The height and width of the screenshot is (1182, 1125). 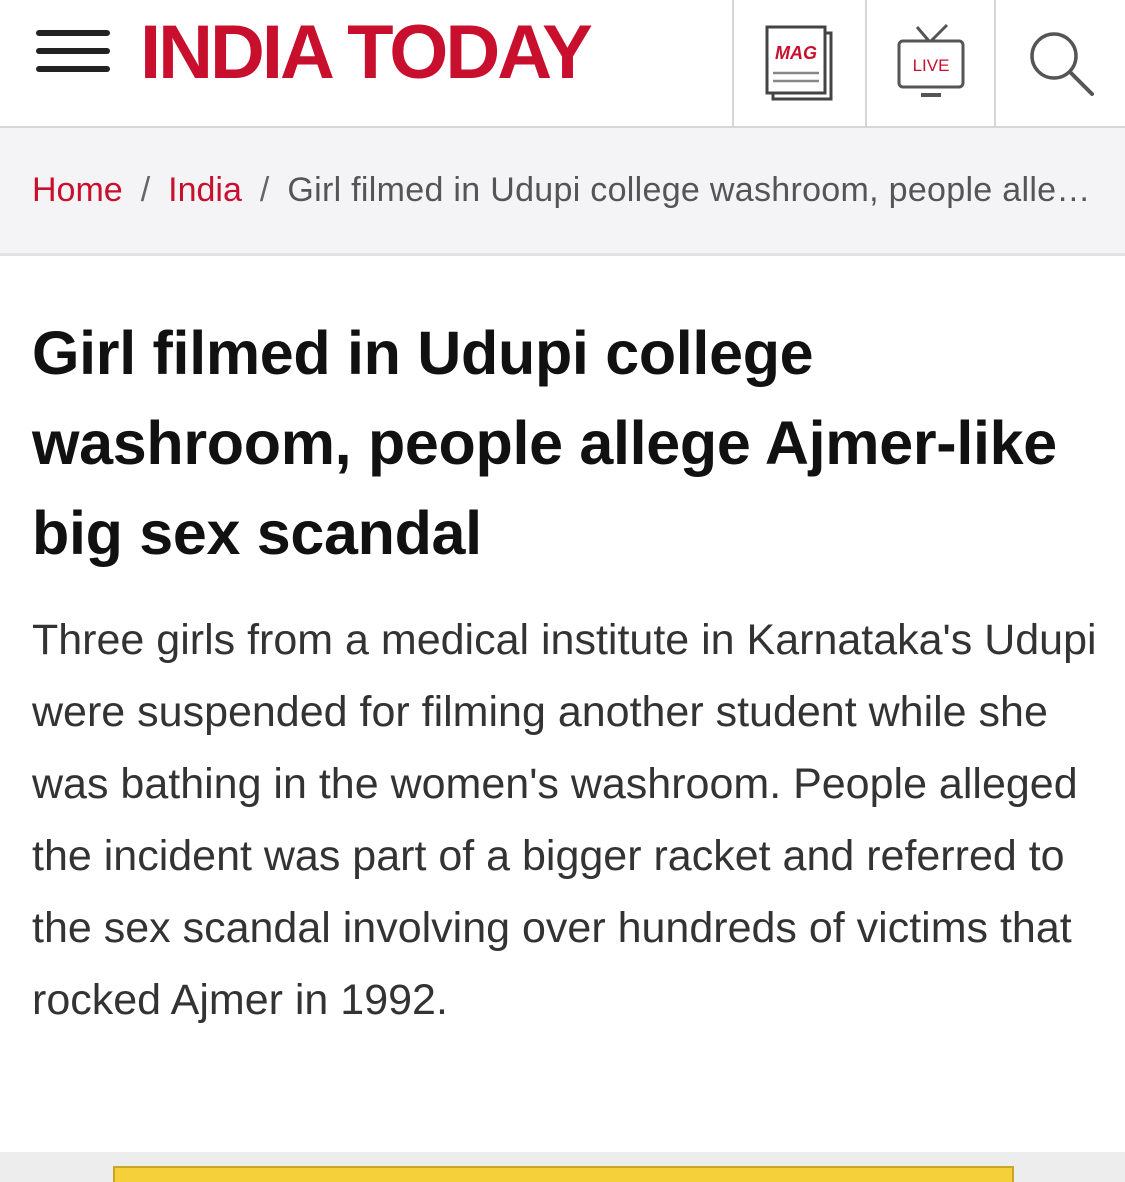 What do you see at coordinates (563, 1174) in the screenshot?
I see `advertisement-banner` at bounding box center [563, 1174].